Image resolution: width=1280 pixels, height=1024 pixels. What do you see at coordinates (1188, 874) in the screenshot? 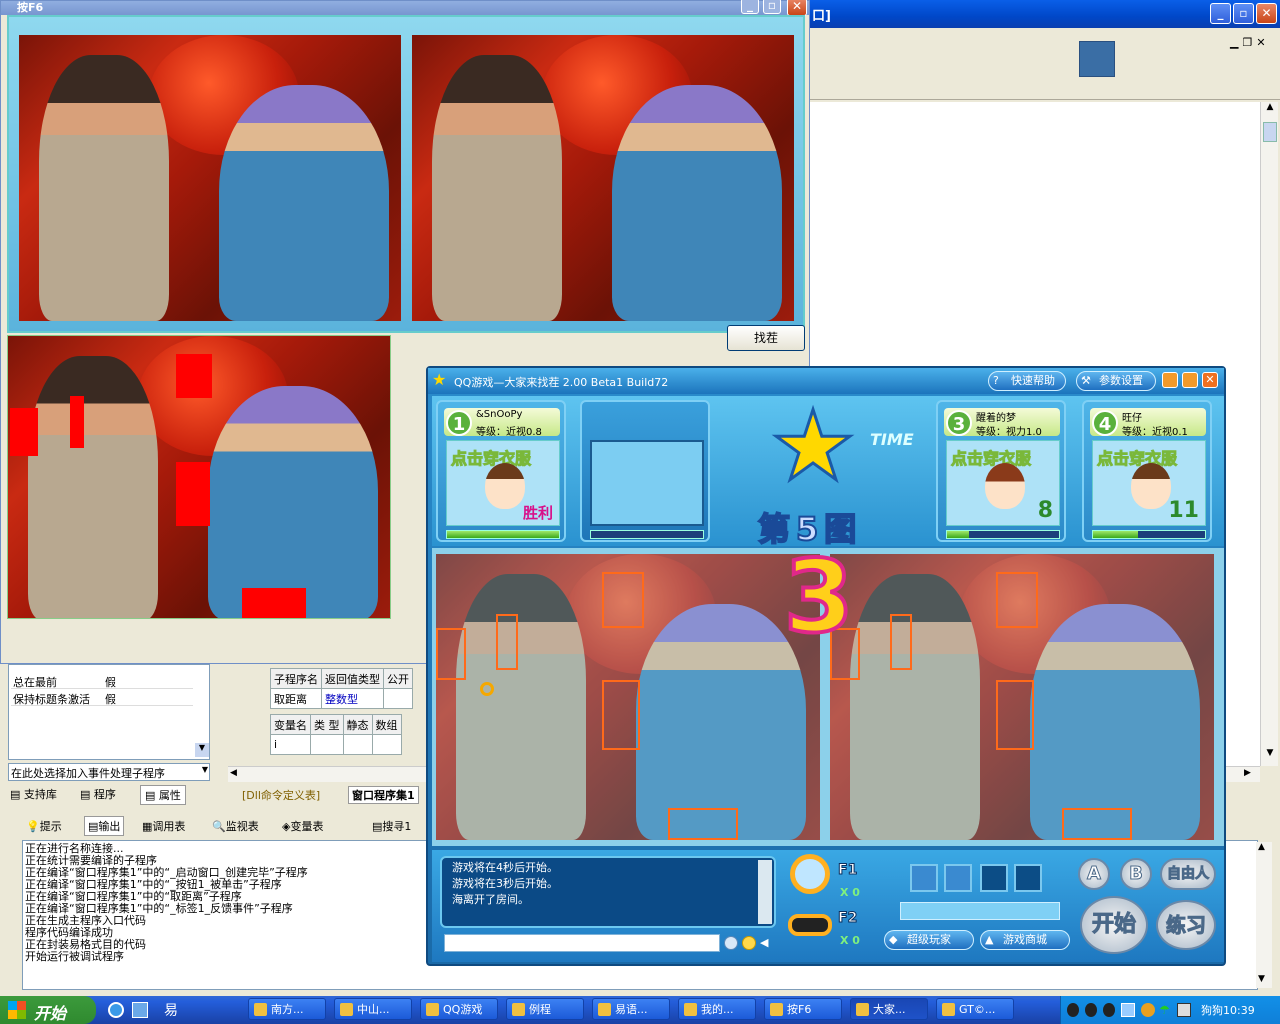
I see `free-person-button: 自由人` at bounding box center [1188, 874].